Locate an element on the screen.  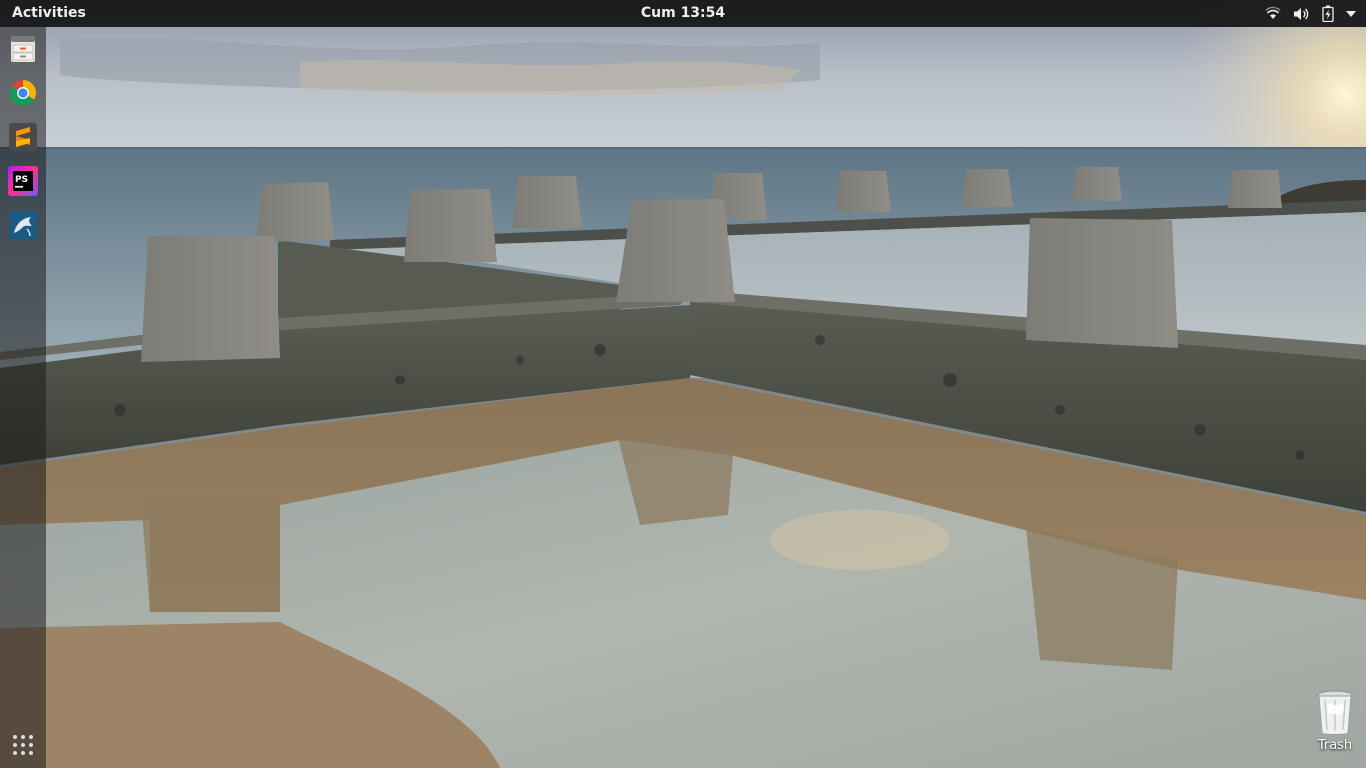
dock-item-sublime-text is located at coordinates (23, 137).